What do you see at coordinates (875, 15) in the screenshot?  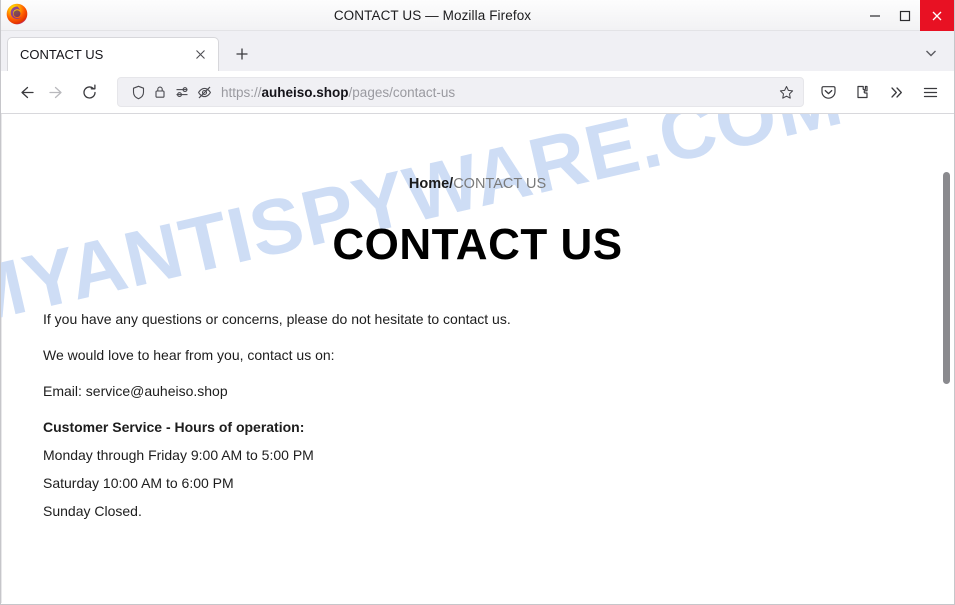 I see `minimize-button` at bounding box center [875, 15].